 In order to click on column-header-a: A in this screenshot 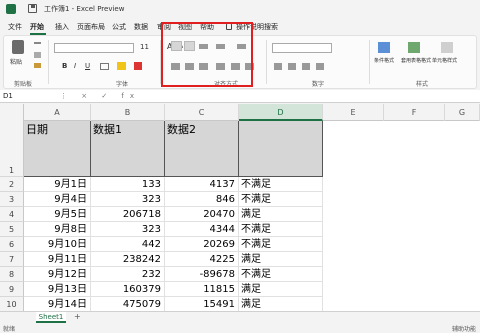, I will do `click(57, 112)`.